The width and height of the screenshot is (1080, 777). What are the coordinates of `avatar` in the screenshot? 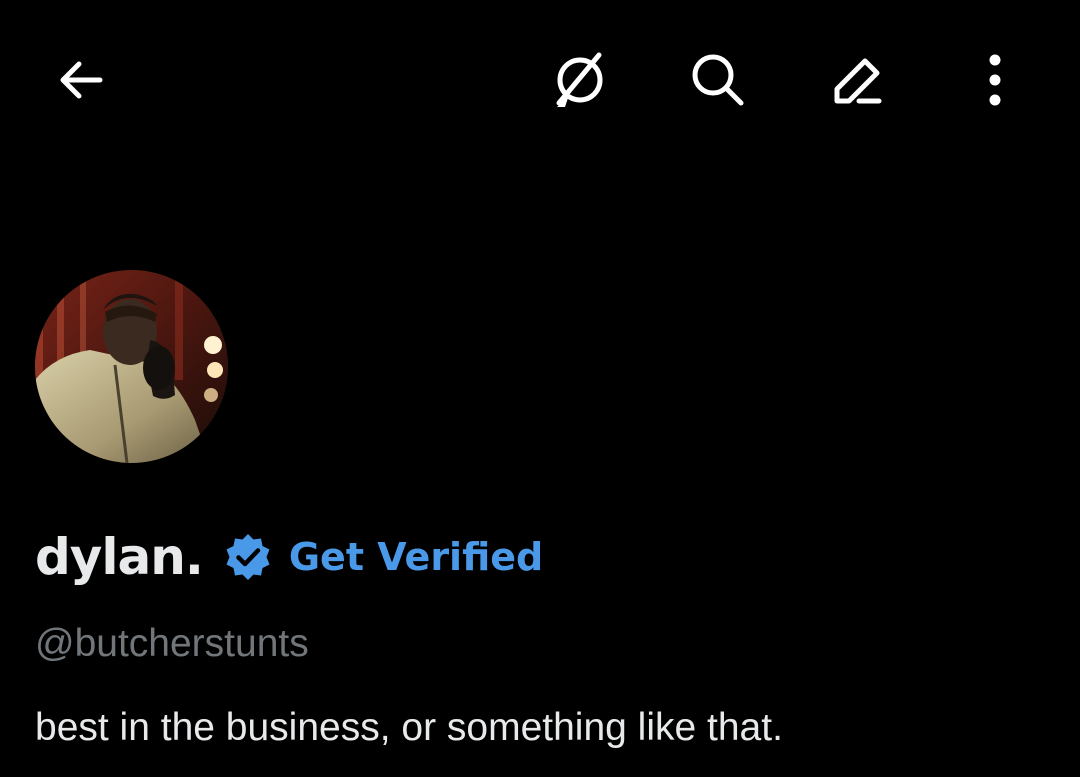 It's located at (131, 366).